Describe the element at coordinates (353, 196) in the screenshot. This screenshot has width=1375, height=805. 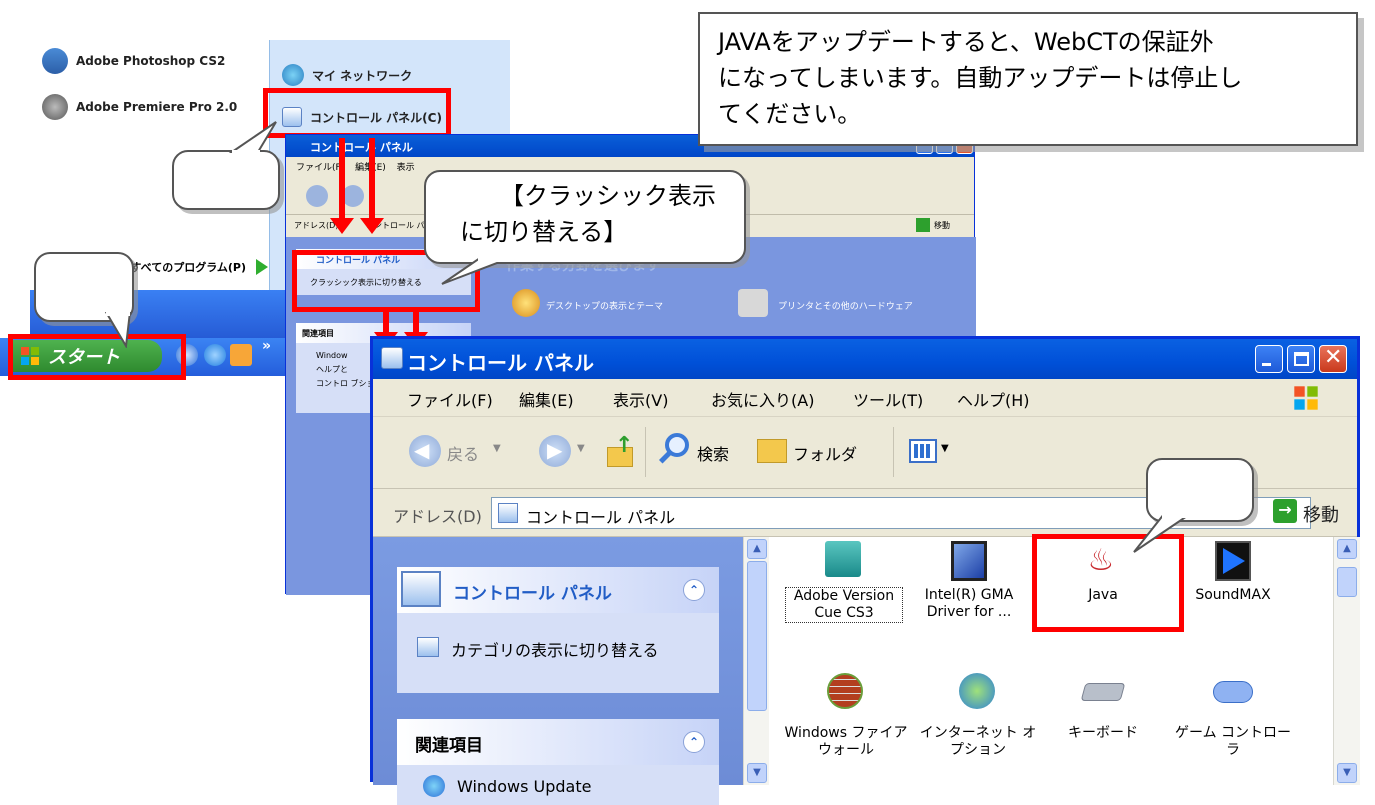
I see `forward-icon` at that location.